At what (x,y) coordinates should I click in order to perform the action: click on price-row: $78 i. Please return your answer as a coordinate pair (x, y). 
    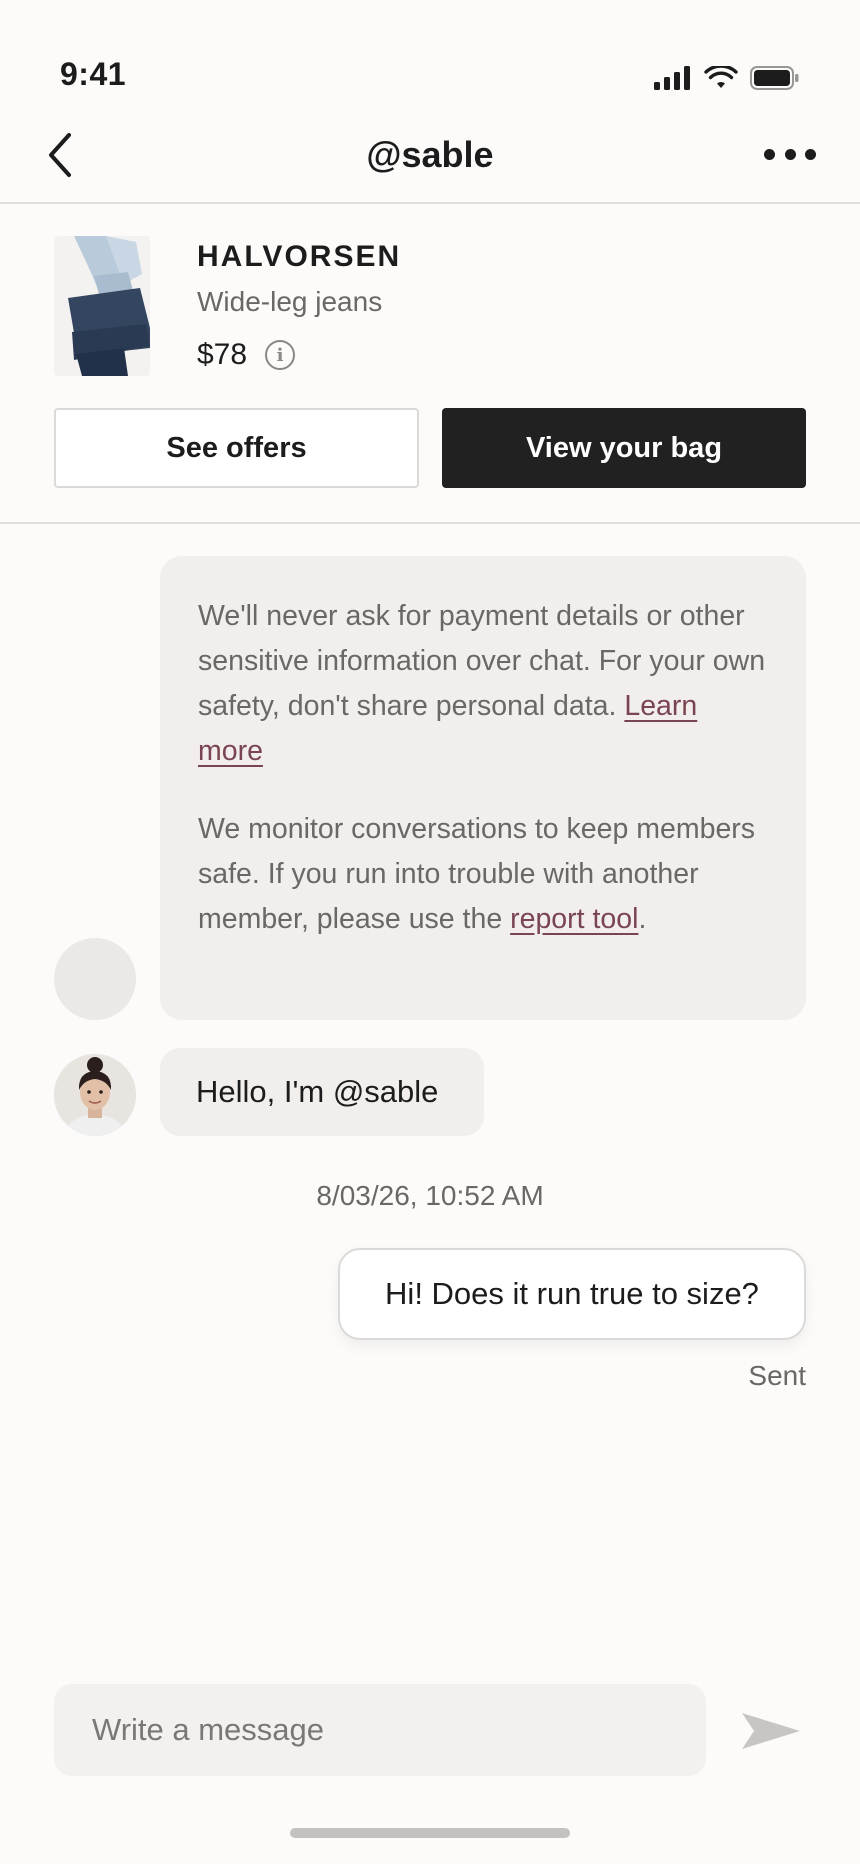
    Looking at the image, I should click on (246, 355).